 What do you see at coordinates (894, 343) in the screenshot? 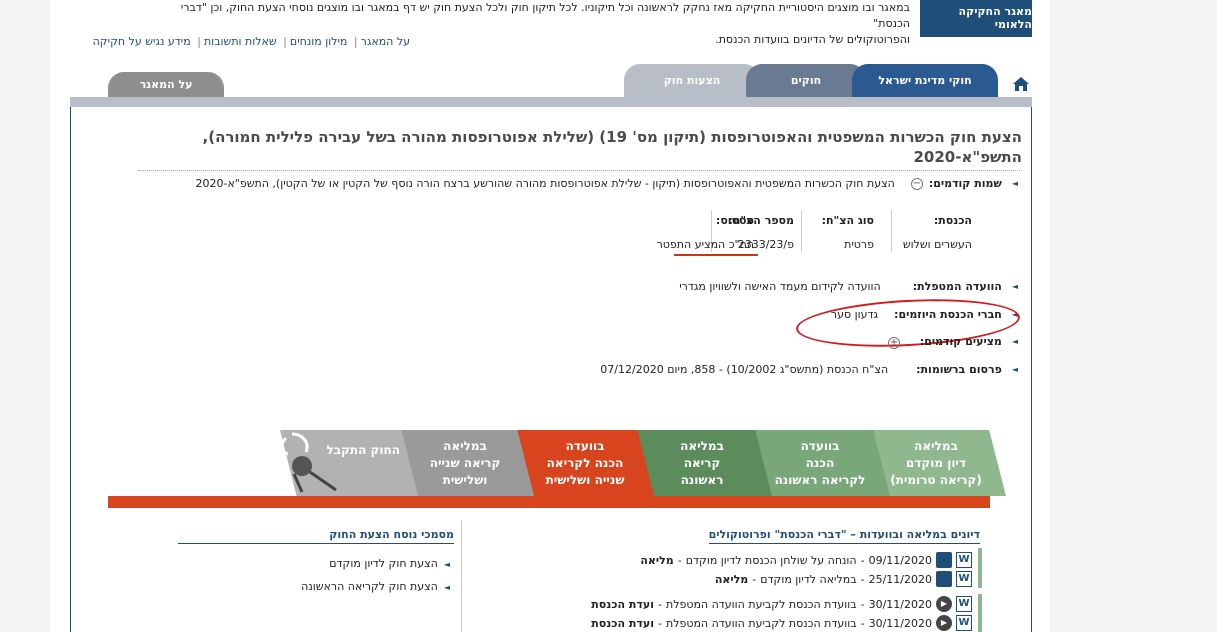
I see `expand-icon: +` at bounding box center [894, 343].